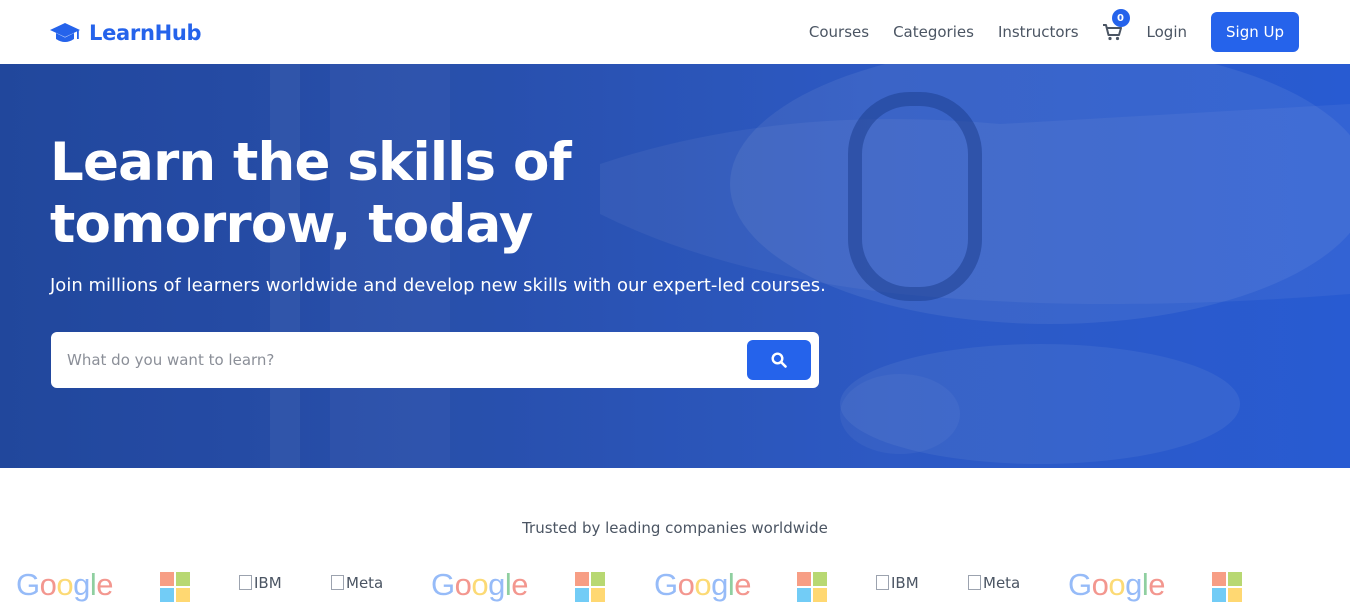 Image resolution: width=1350 pixels, height=611 pixels. What do you see at coordinates (291, 224) in the screenshot?
I see `hero-title-line-2: tomorrow, today` at bounding box center [291, 224].